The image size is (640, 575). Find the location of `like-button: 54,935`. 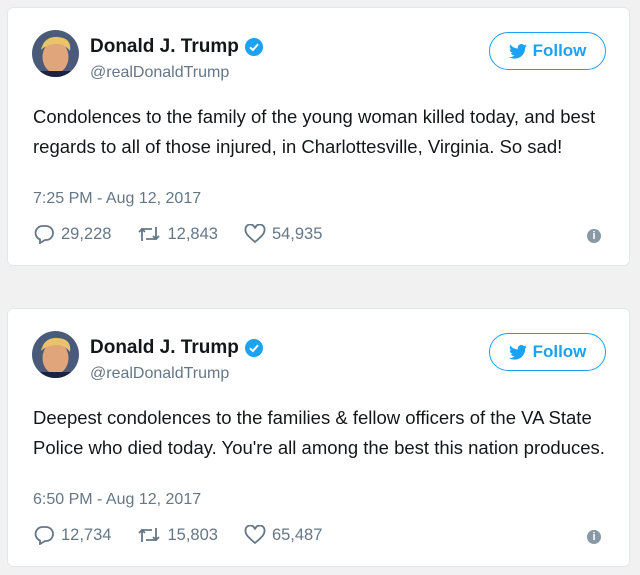

like-button: 54,935 is located at coordinates (283, 234).